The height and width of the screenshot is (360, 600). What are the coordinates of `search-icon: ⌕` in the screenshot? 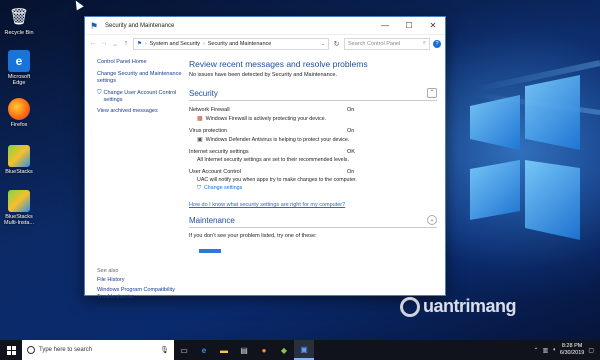 It's located at (424, 43).